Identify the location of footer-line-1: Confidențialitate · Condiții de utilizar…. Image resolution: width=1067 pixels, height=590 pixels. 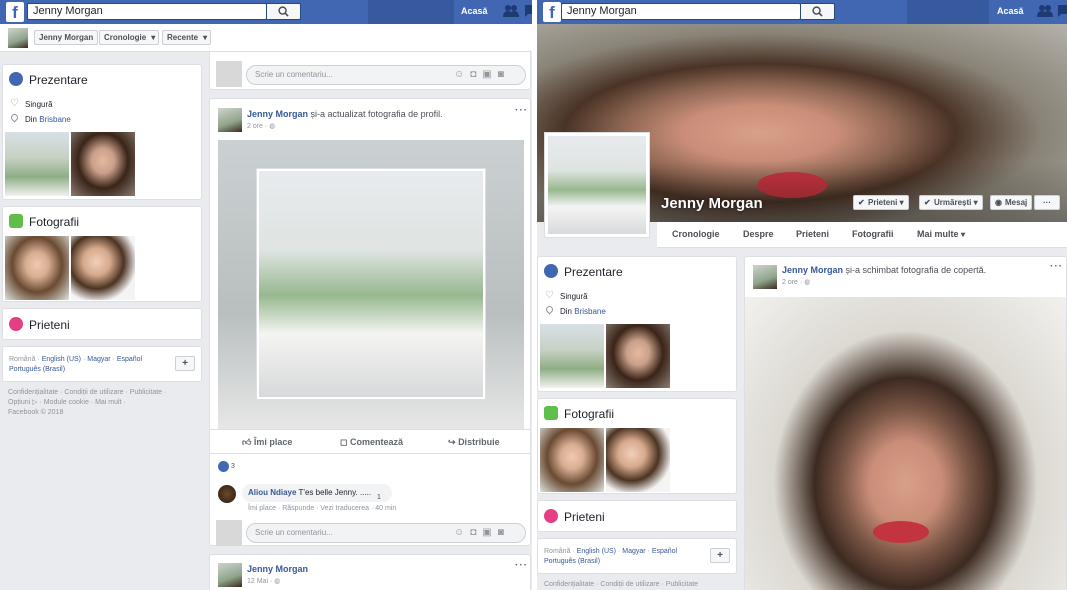
(87, 393).